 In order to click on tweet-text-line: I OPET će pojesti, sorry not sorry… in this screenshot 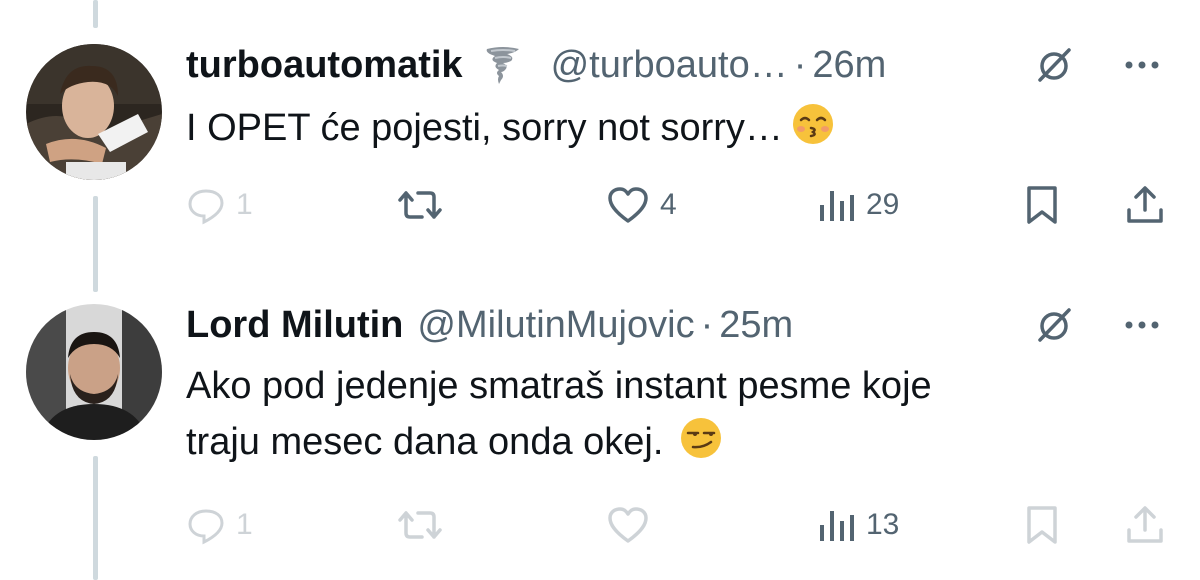, I will do `click(484, 128)`.